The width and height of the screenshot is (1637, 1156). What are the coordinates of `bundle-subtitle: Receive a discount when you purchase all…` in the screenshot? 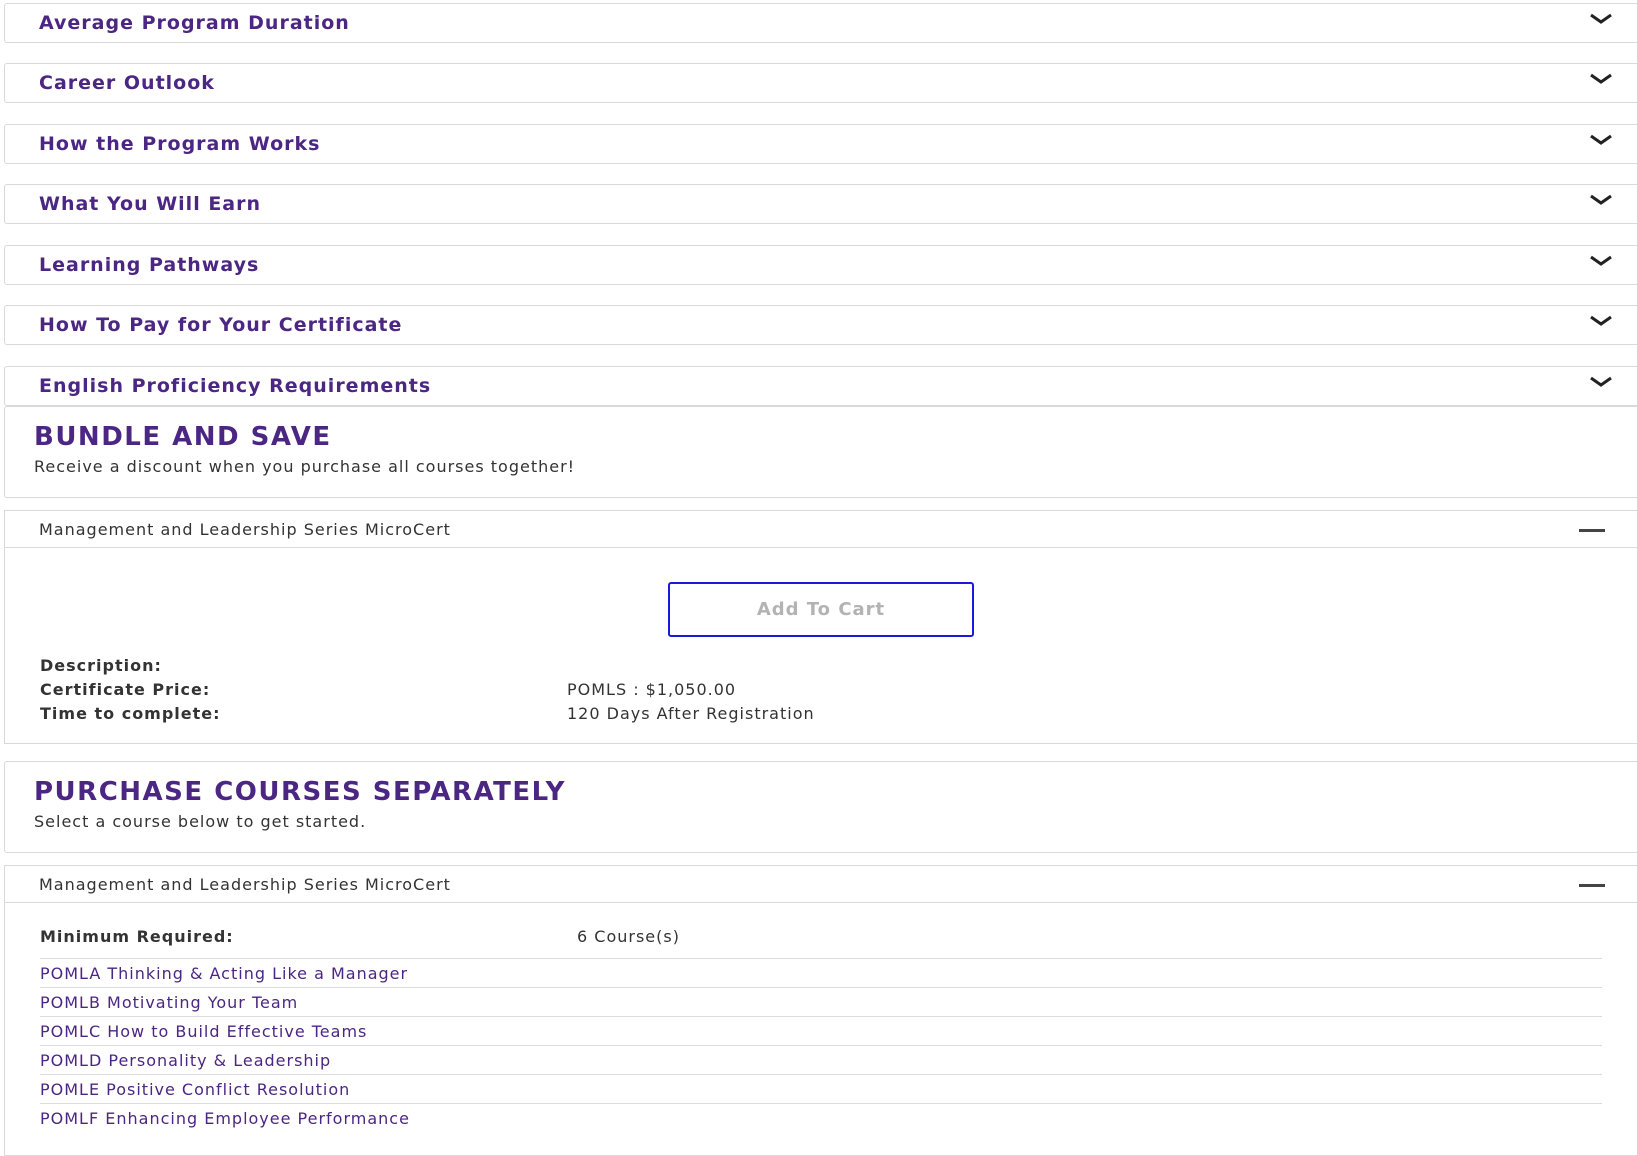 It's located at (305, 466).